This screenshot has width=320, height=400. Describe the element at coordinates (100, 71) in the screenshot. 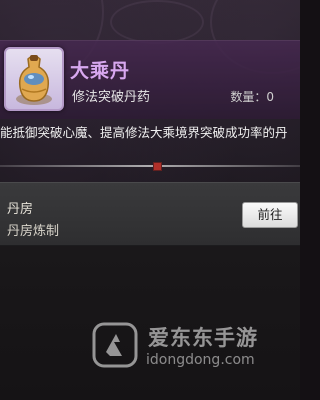

I see `item-name: 大乘丹` at that location.